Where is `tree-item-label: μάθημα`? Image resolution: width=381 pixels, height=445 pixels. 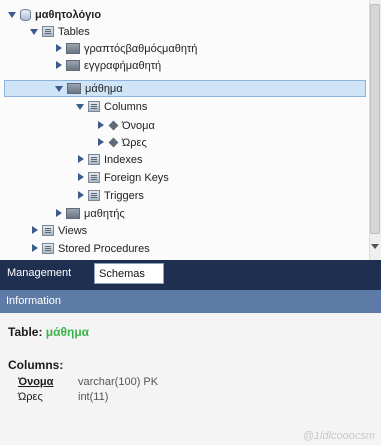
tree-item-label: μάθημα is located at coordinates (104, 88).